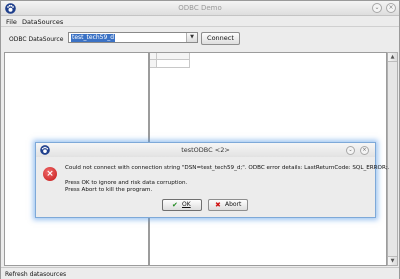 The width and height of the screenshot is (400, 279). What do you see at coordinates (175, 205) in the screenshot?
I see `checkmark-icon: ✔` at bounding box center [175, 205].